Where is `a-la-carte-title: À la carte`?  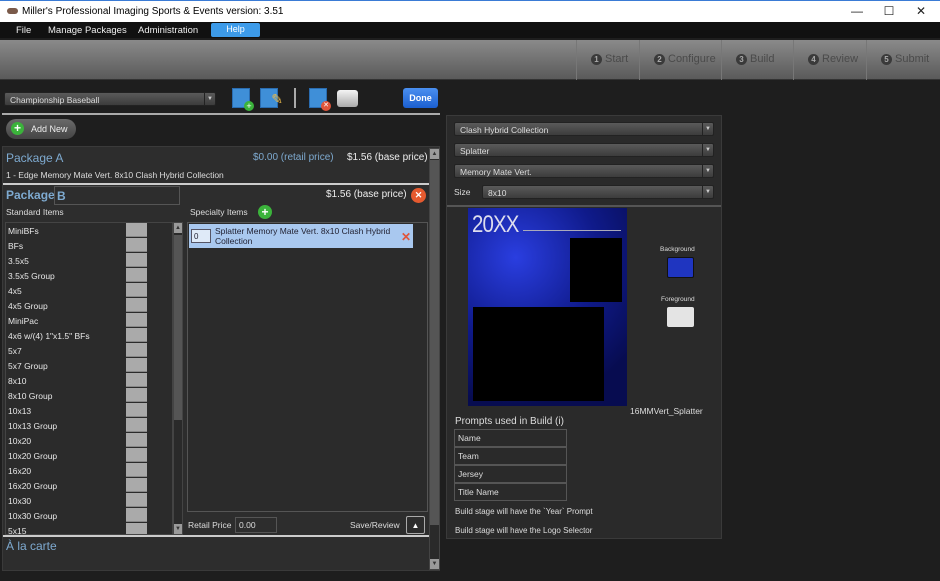 a-la-carte-title: À la carte is located at coordinates (31, 546).